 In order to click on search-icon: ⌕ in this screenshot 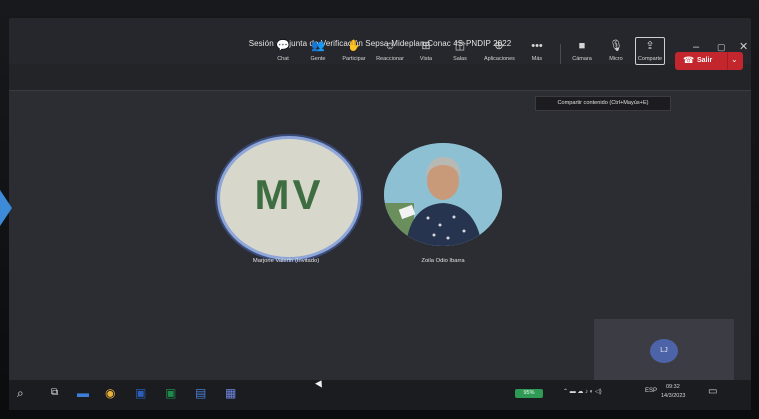, I will do `click(20, 393)`.